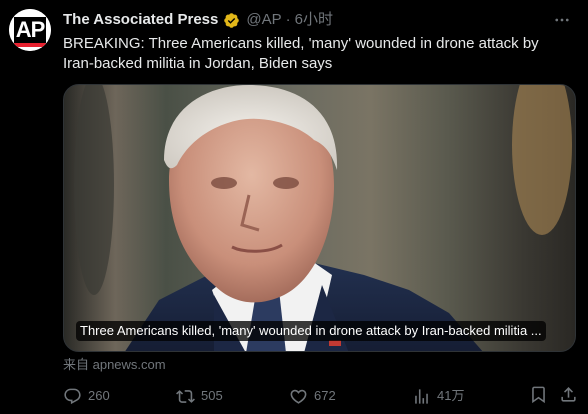 Image resolution: width=588 pixels, height=414 pixels. Describe the element at coordinates (99, 395) in the screenshot. I see `reply-count: 260` at that location.